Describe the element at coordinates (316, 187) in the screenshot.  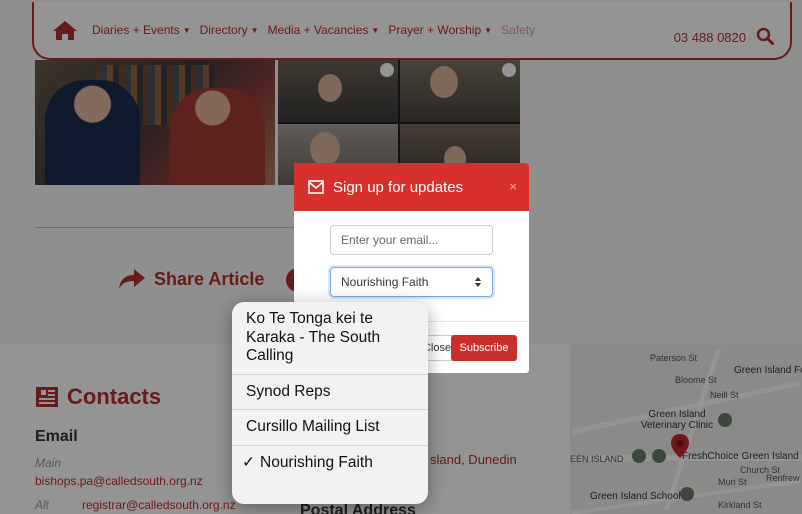
I see `envelope-icon` at that location.